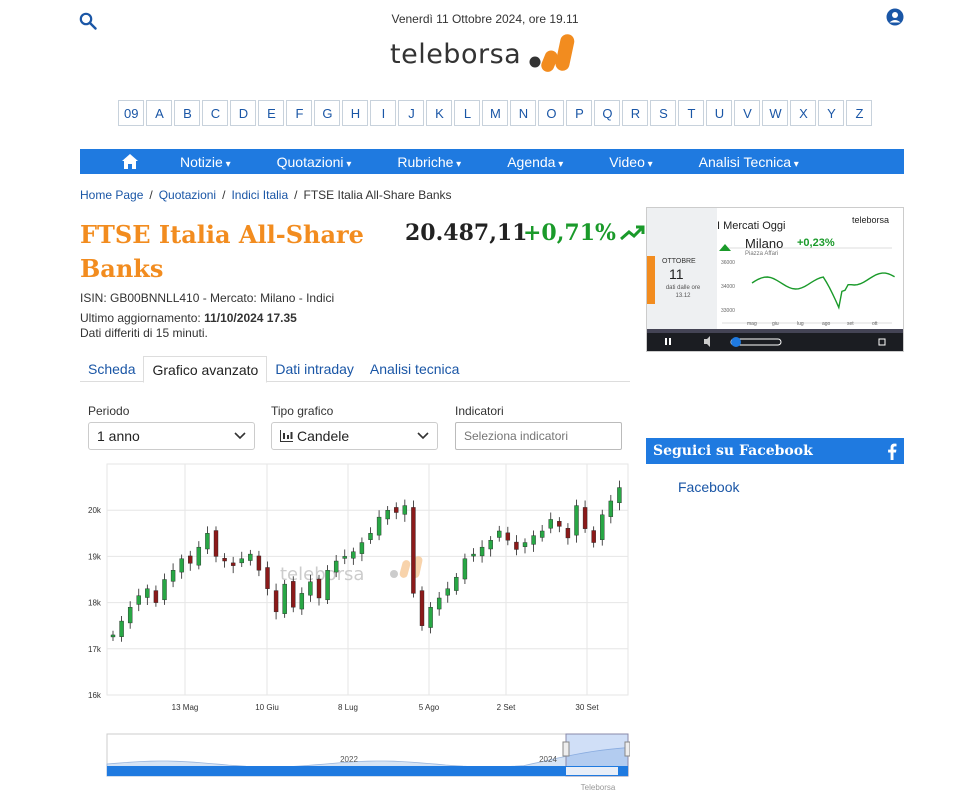  Describe the element at coordinates (415, 368) in the screenshot. I see `tab-analisi-tecnica: Analisi tecnica` at that location.